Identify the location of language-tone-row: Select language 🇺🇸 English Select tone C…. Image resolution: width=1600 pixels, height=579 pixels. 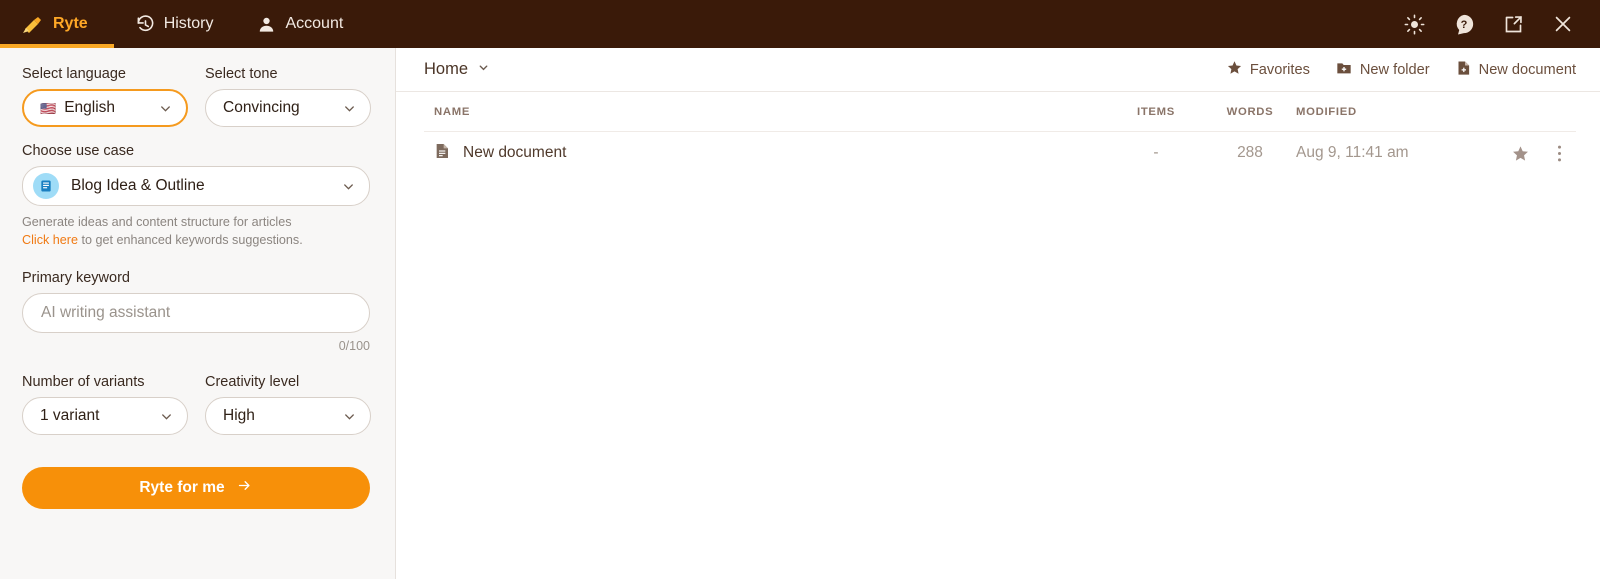
(196, 96).